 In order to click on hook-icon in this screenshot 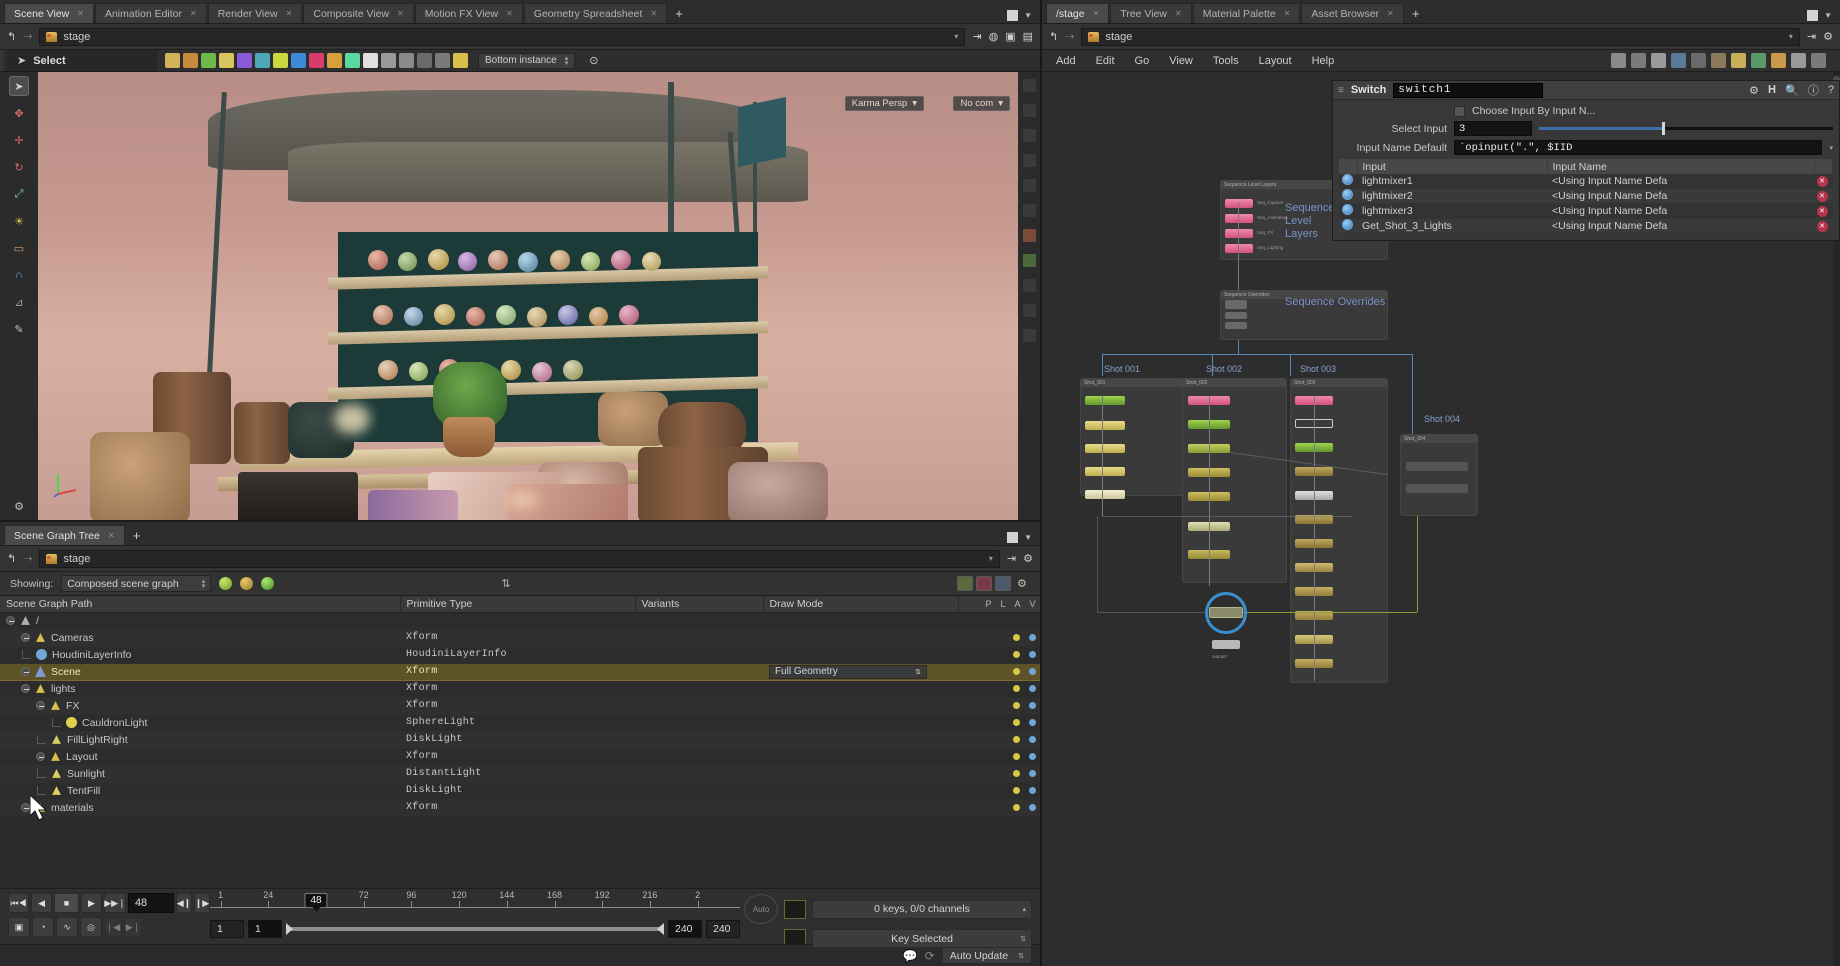, I will do `click(442, 60)`.